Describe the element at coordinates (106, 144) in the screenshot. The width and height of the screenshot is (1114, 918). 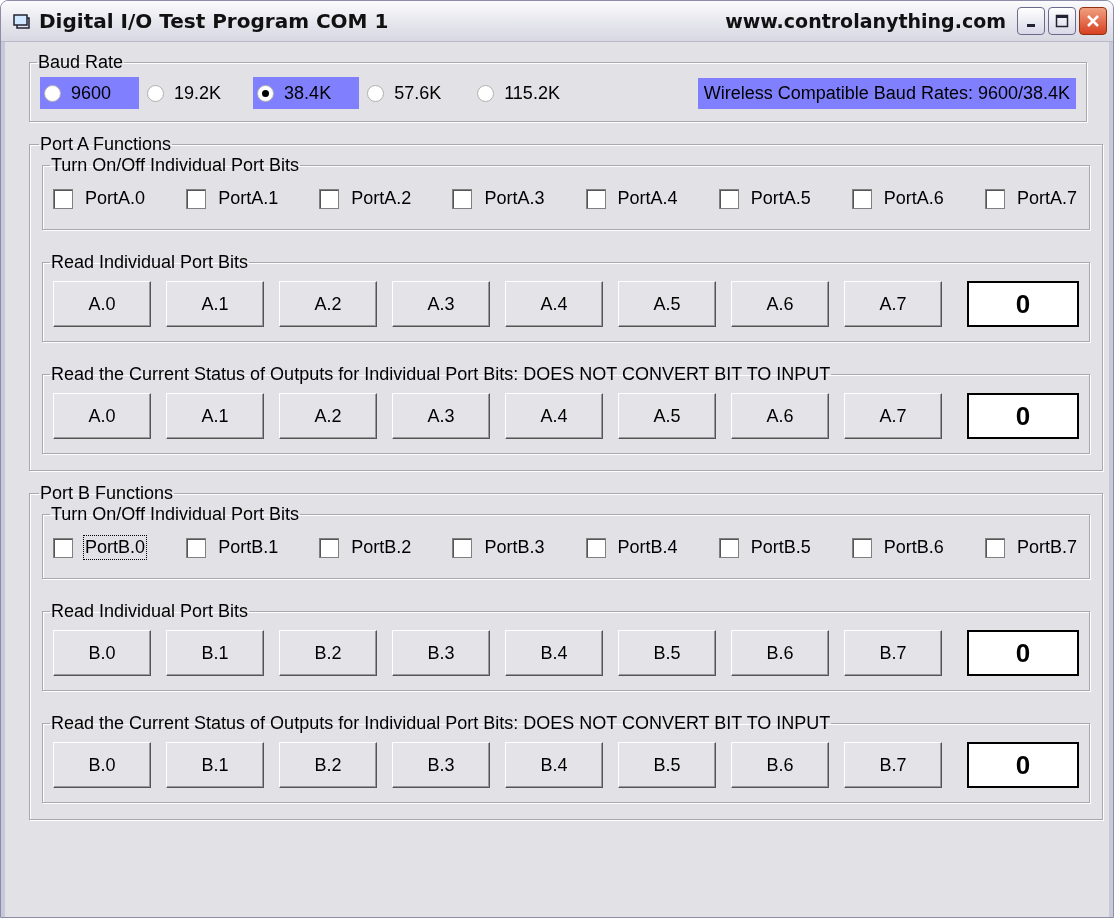
I see `group-label: Port A Functions` at that location.